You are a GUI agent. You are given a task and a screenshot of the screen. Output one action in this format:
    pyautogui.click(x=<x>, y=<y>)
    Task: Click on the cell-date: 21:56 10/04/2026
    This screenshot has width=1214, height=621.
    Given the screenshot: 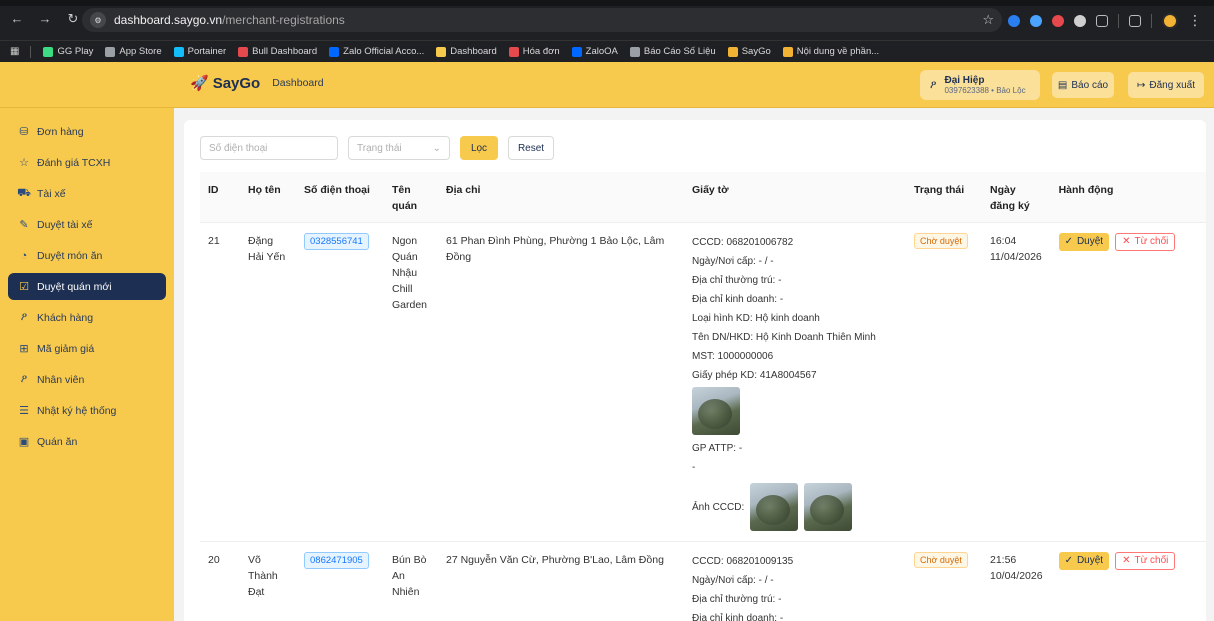 What is the action you would take?
    pyautogui.click(x=1016, y=581)
    